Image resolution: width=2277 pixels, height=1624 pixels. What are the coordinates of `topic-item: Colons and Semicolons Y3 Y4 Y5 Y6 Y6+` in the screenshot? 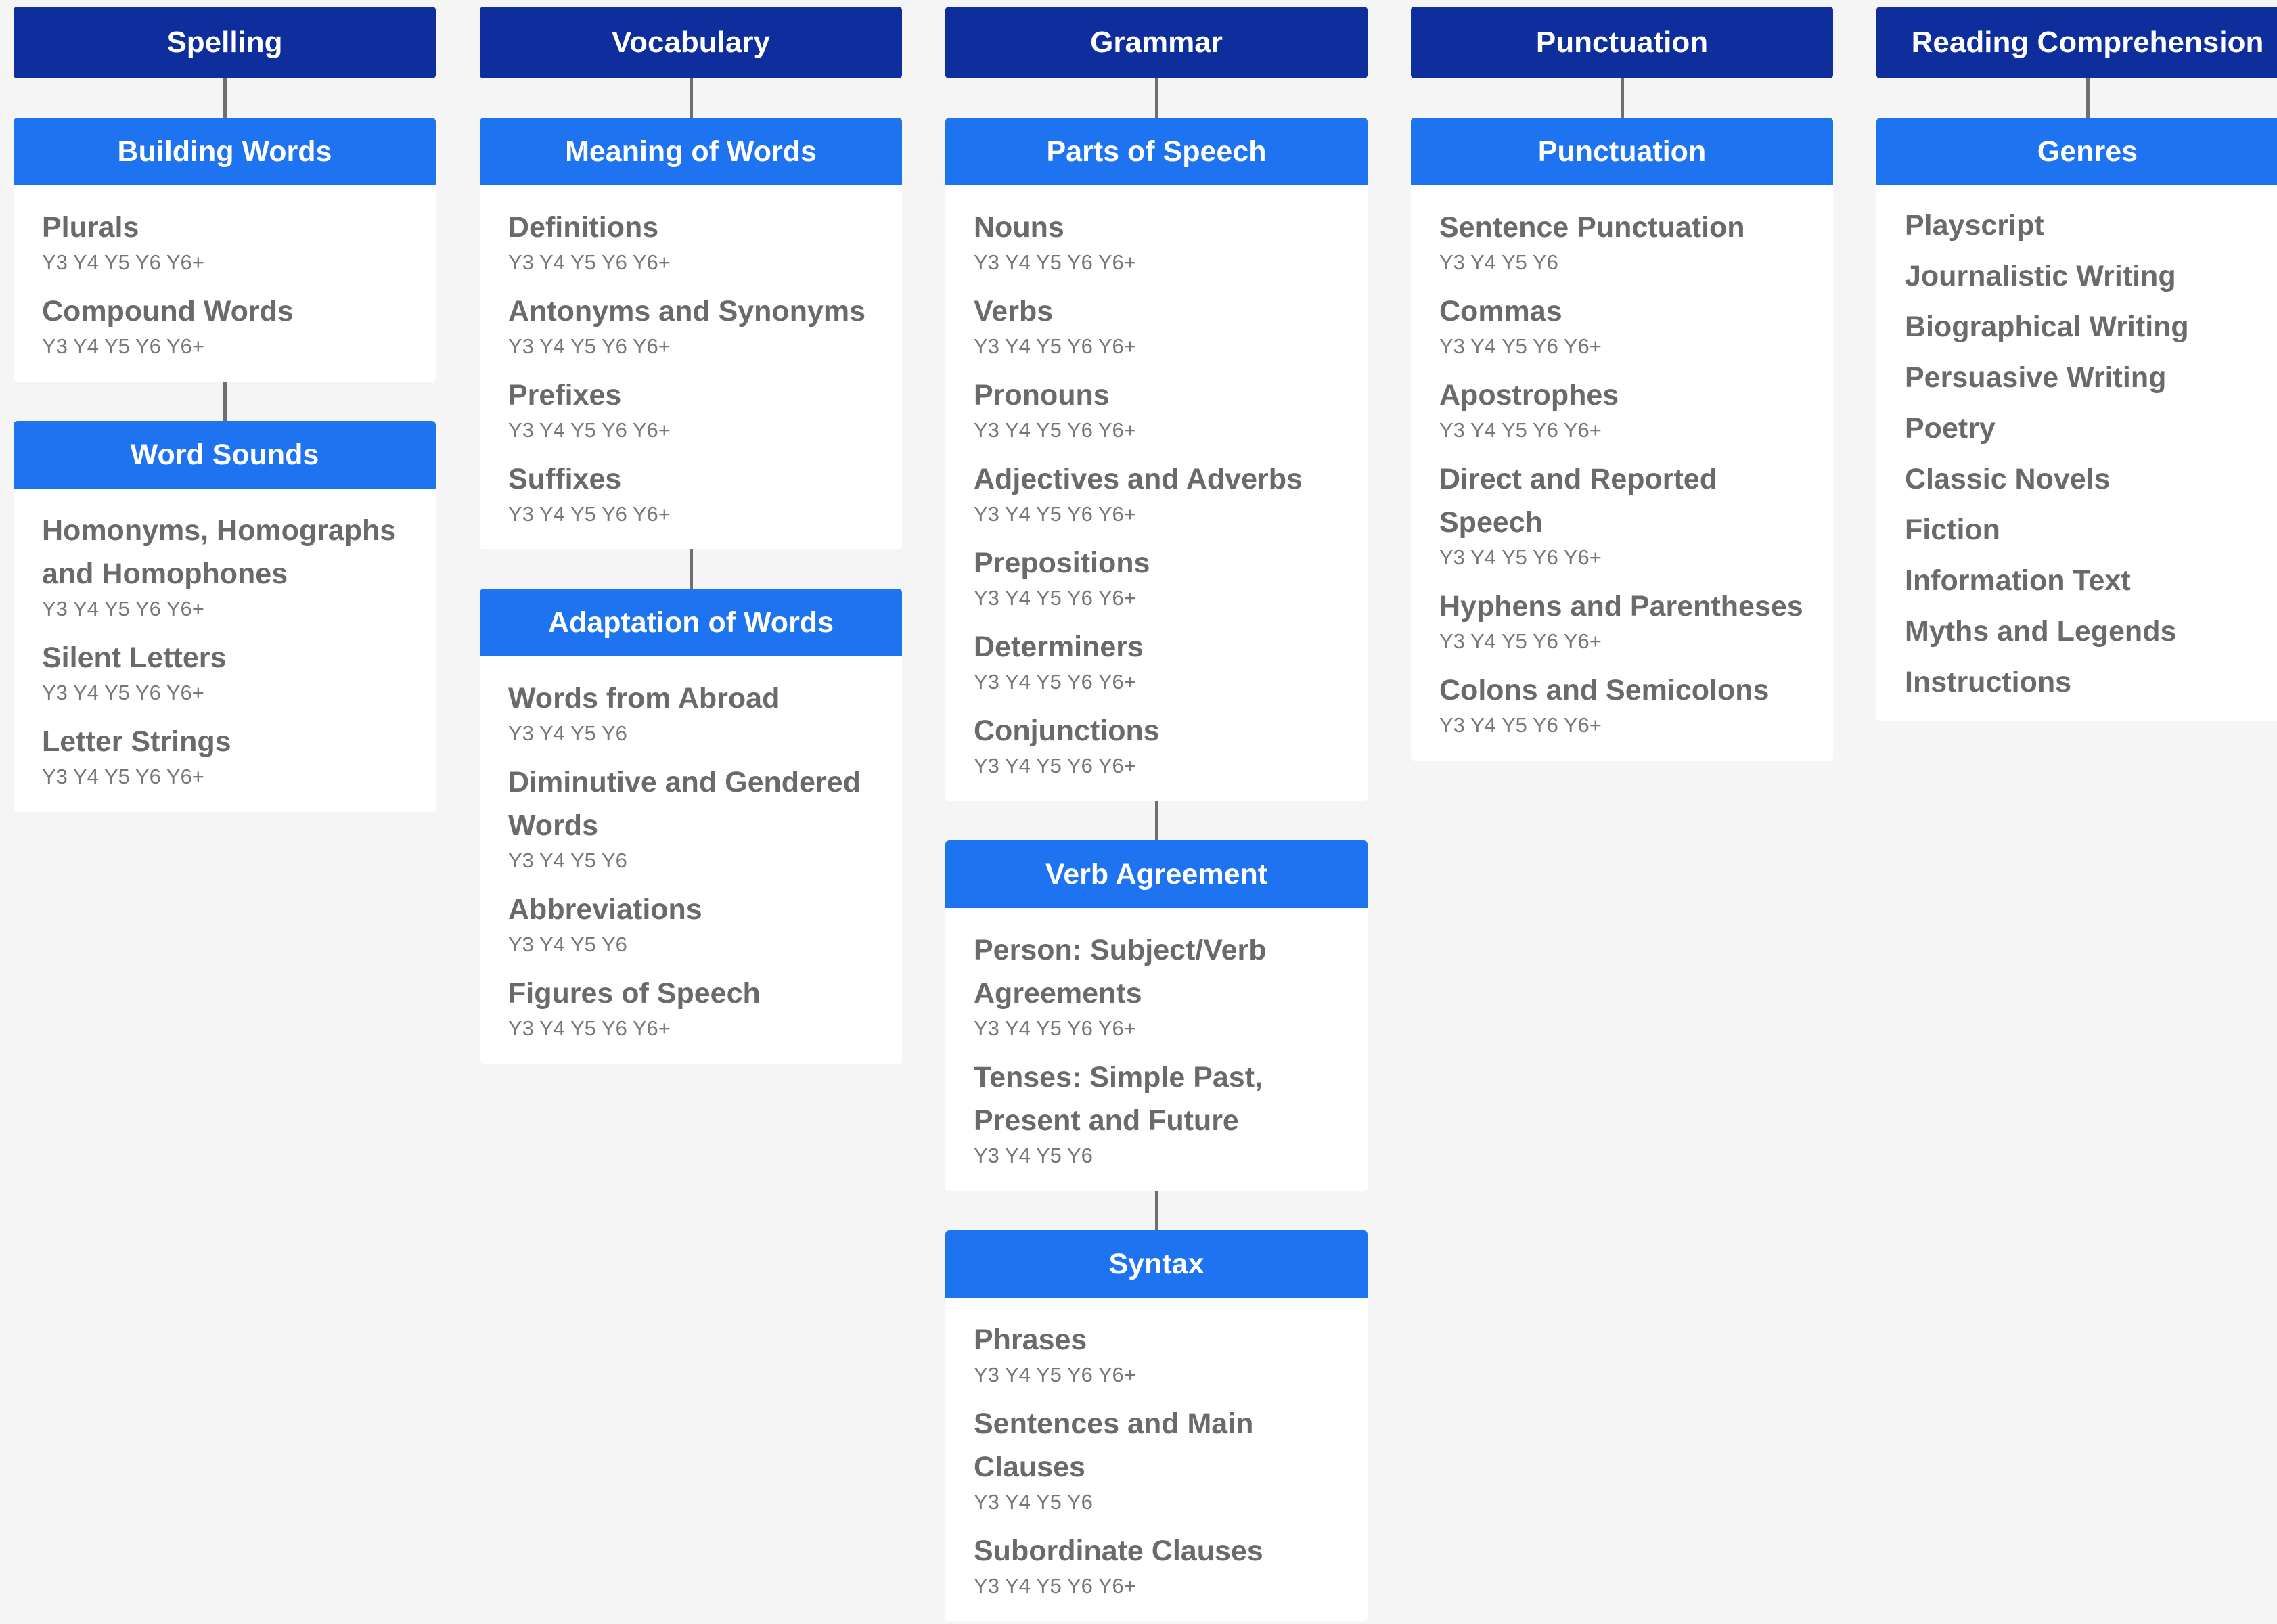 It's located at (1622, 704).